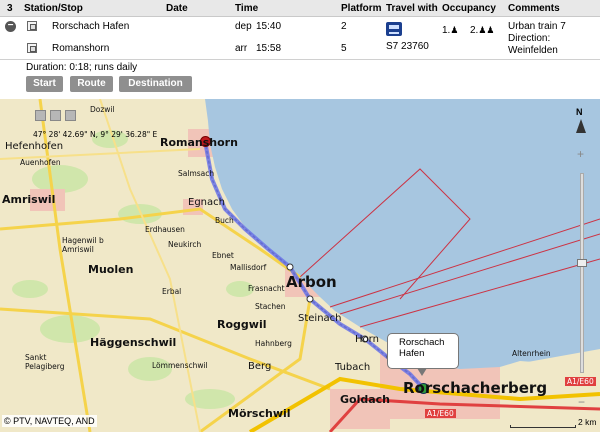 This screenshot has width=600, height=432. Describe the element at coordinates (543, 426) in the screenshot. I see `scale-bar` at that location.